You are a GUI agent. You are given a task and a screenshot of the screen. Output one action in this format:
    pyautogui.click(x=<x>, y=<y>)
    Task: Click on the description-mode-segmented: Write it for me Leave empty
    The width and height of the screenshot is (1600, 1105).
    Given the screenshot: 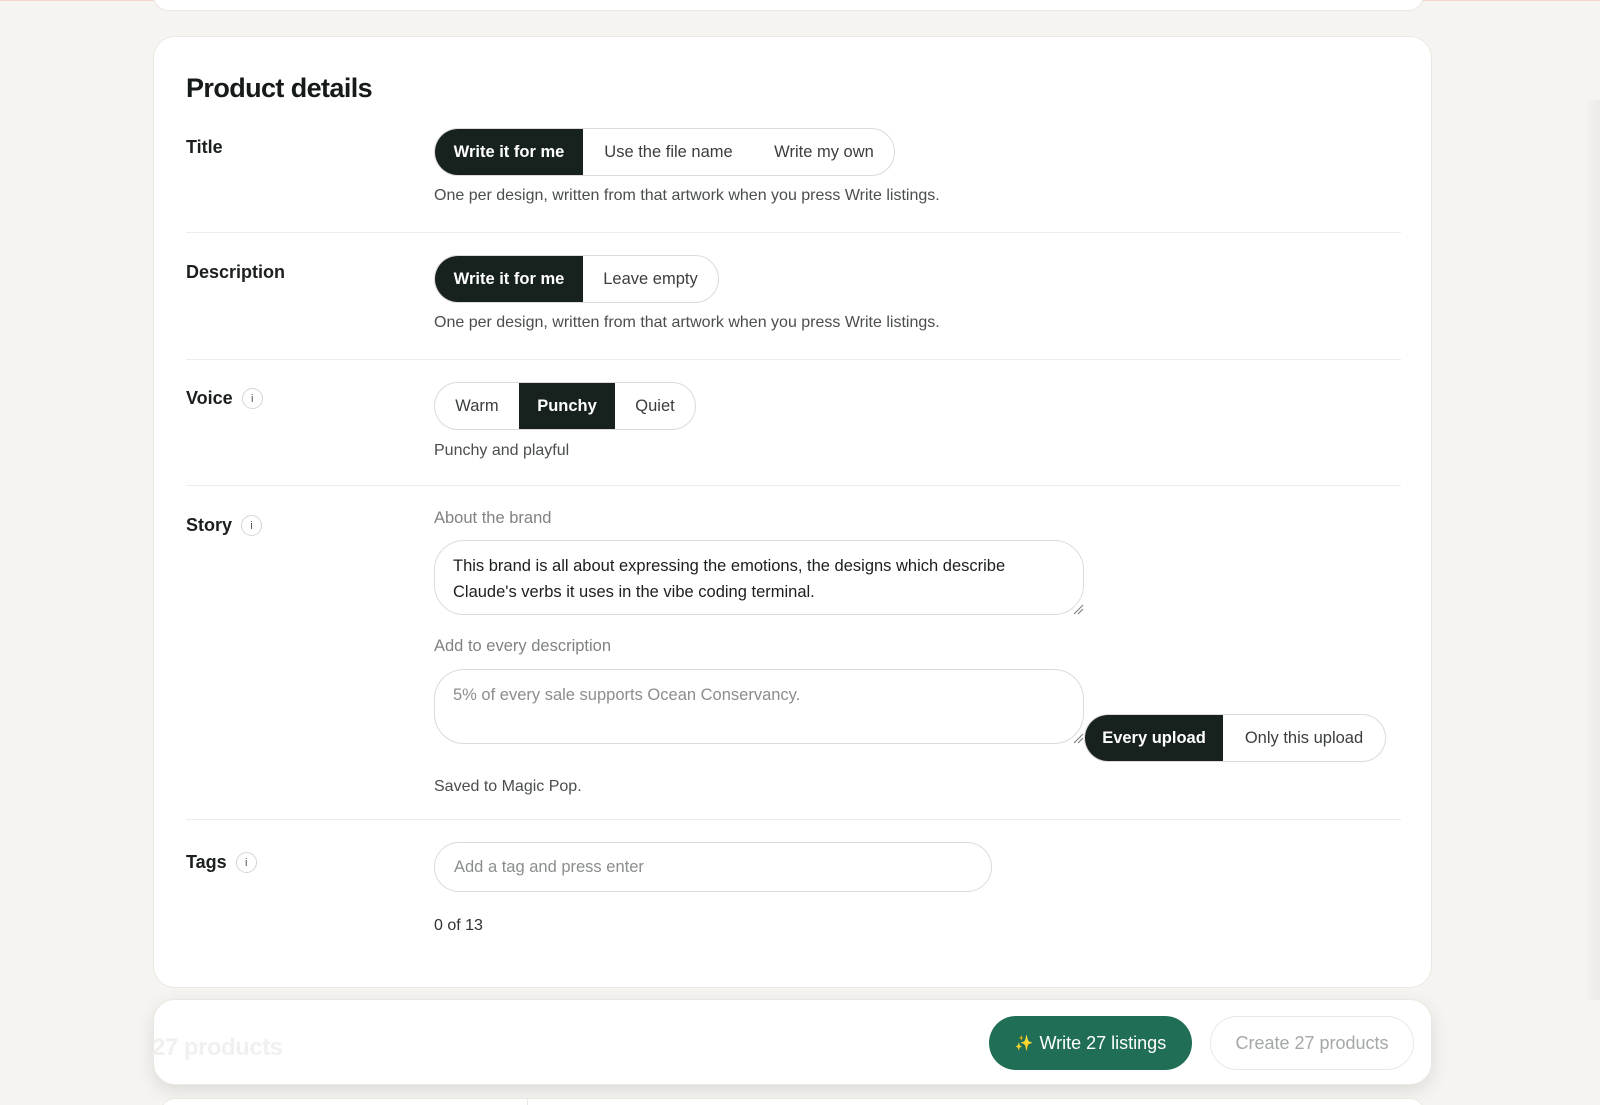 What is the action you would take?
    pyautogui.click(x=576, y=279)
    